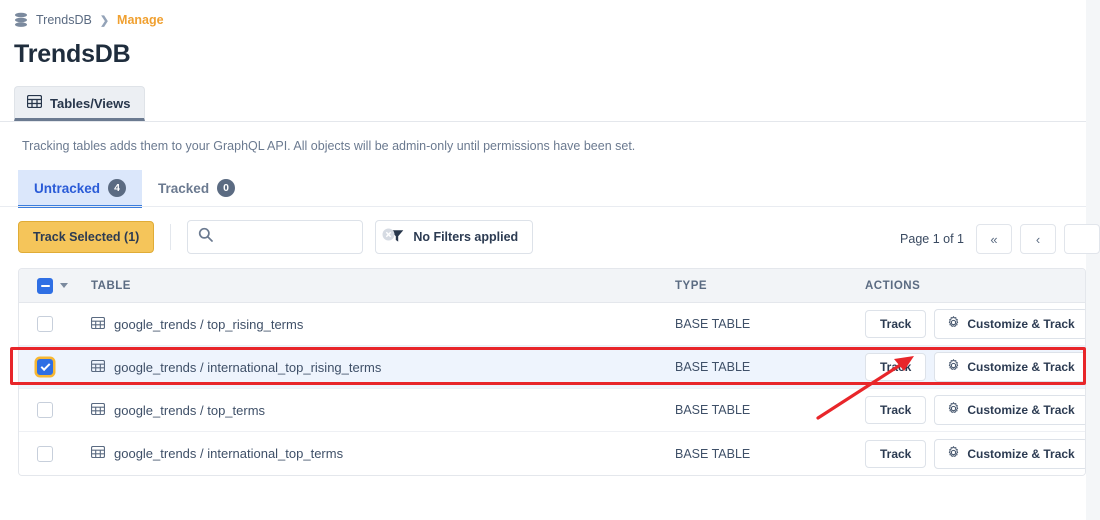  What do you see at coordinates (543, 206) in the screenshot?
I see `sub-tab-baseline-divider` at bounding box center [543, 206].